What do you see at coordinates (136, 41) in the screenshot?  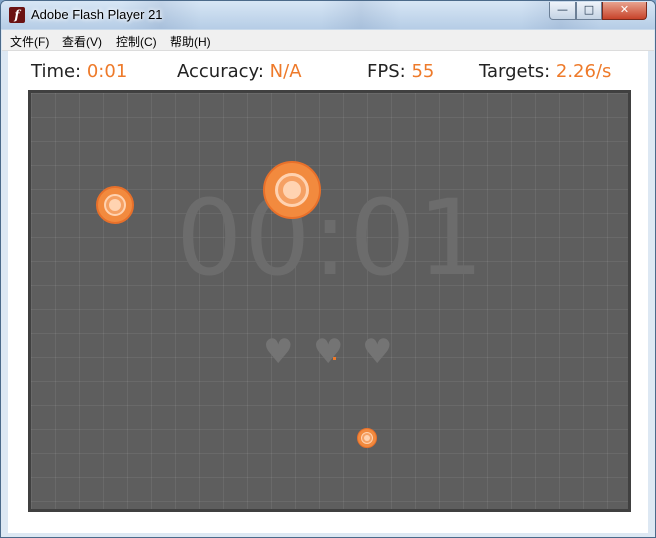 I see `menu-control: 控制(C)` at bounding box center [136, 41].